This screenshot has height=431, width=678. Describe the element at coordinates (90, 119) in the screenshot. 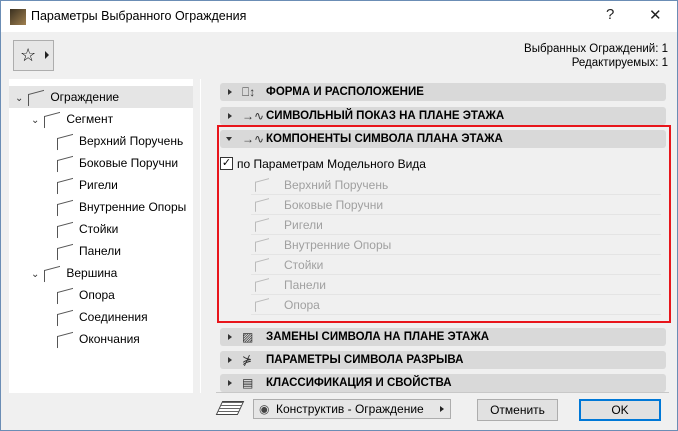

I see `tree-item-label: Сегмент` at that location.